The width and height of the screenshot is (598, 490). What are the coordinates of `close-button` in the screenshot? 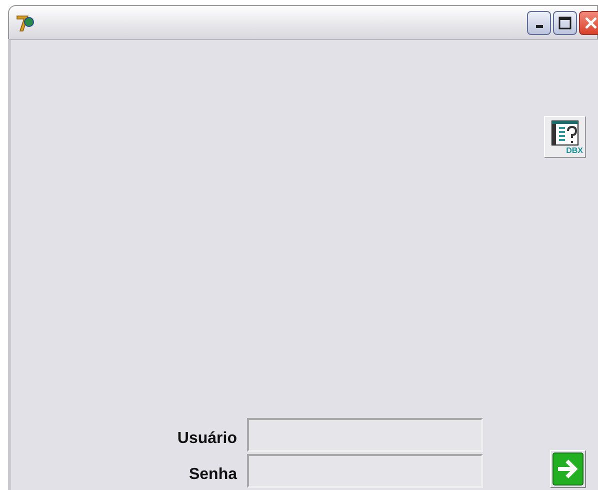 It's located at (588, 22).